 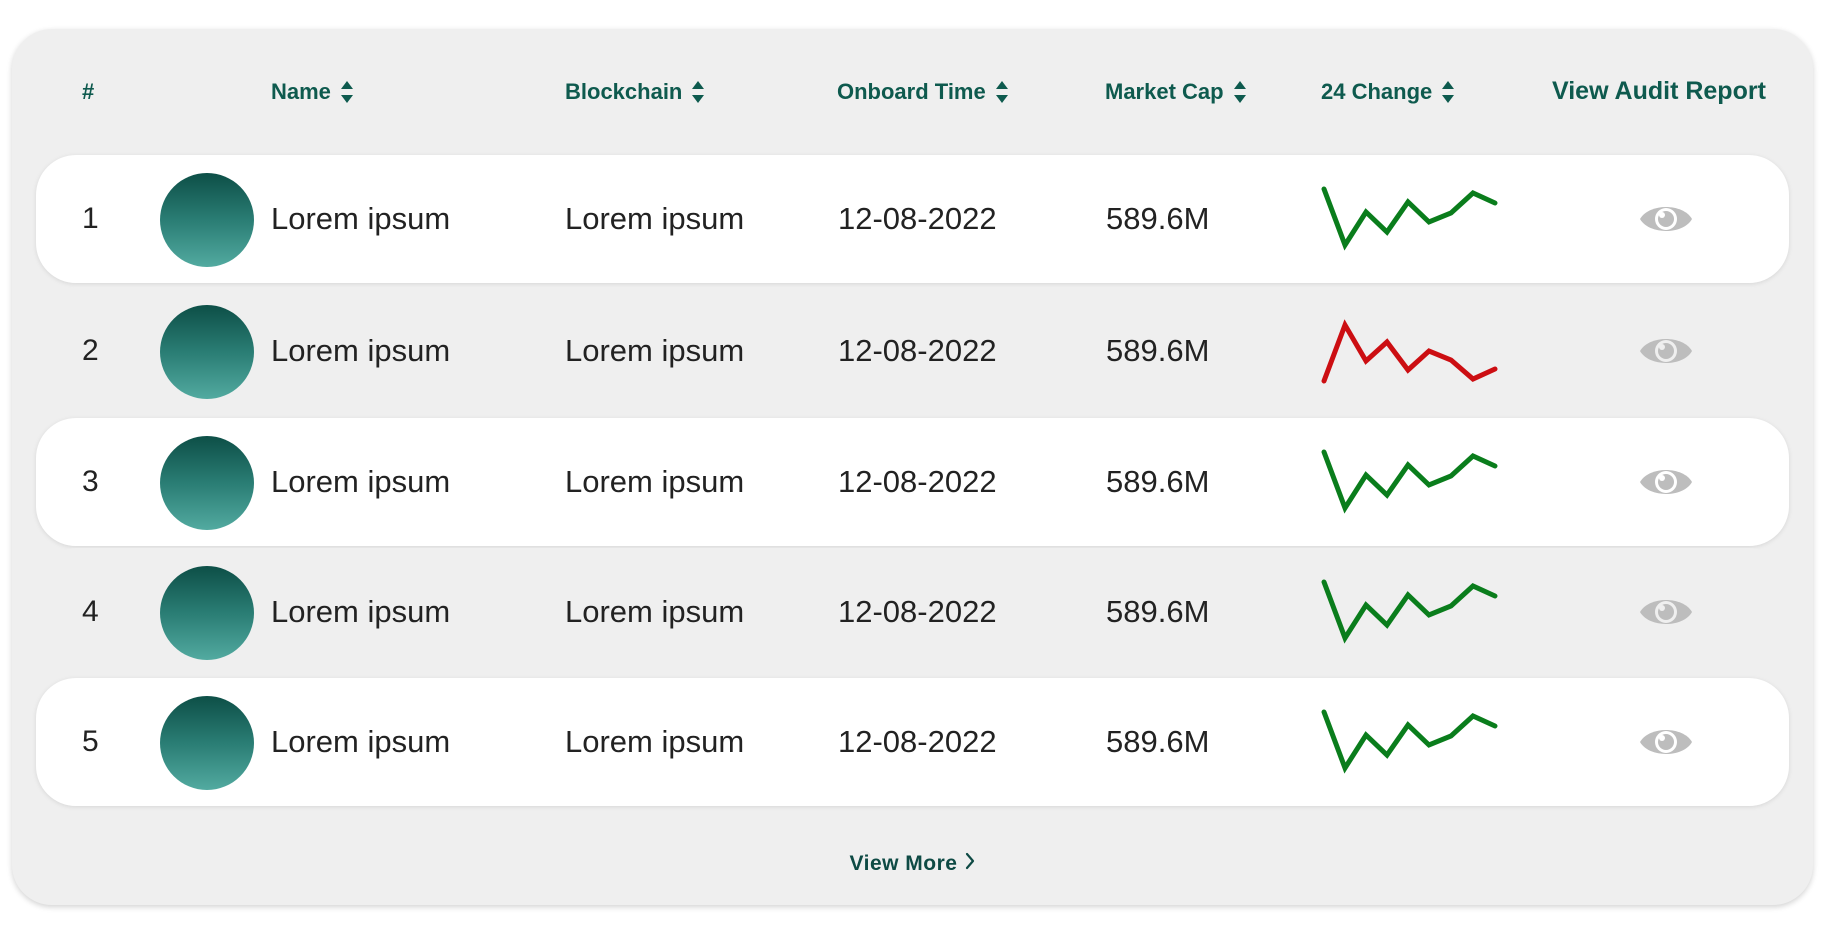 I want to click on header-onboard-time-label: Onboard Time, so click(x=911, y=91).